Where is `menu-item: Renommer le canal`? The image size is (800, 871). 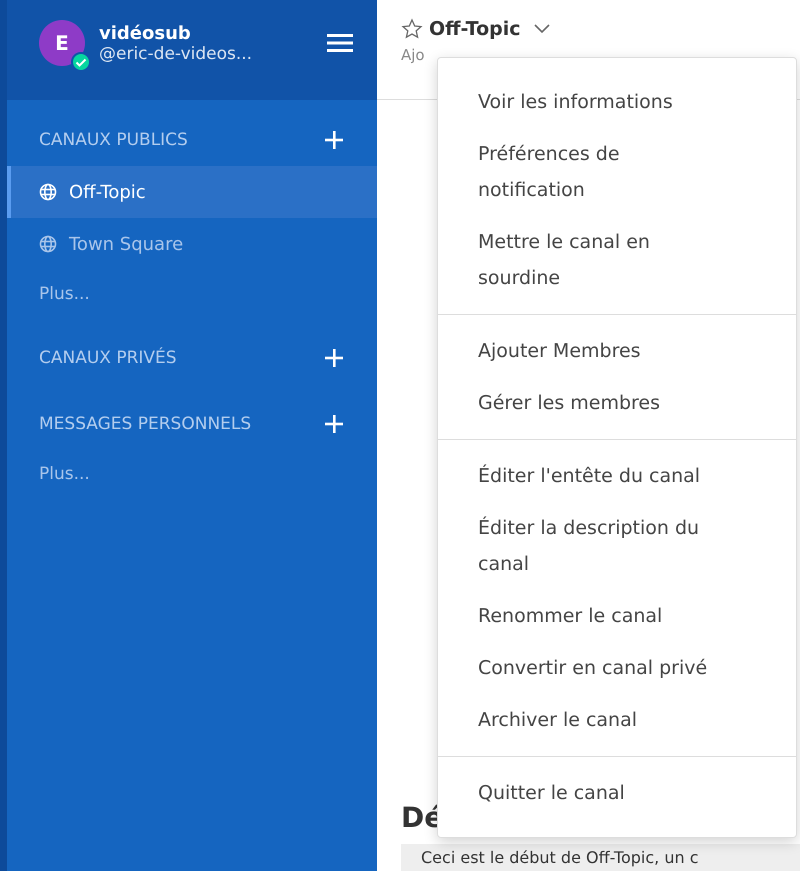 menu-item: Renommer le canal is located at coordinates (617, 616).